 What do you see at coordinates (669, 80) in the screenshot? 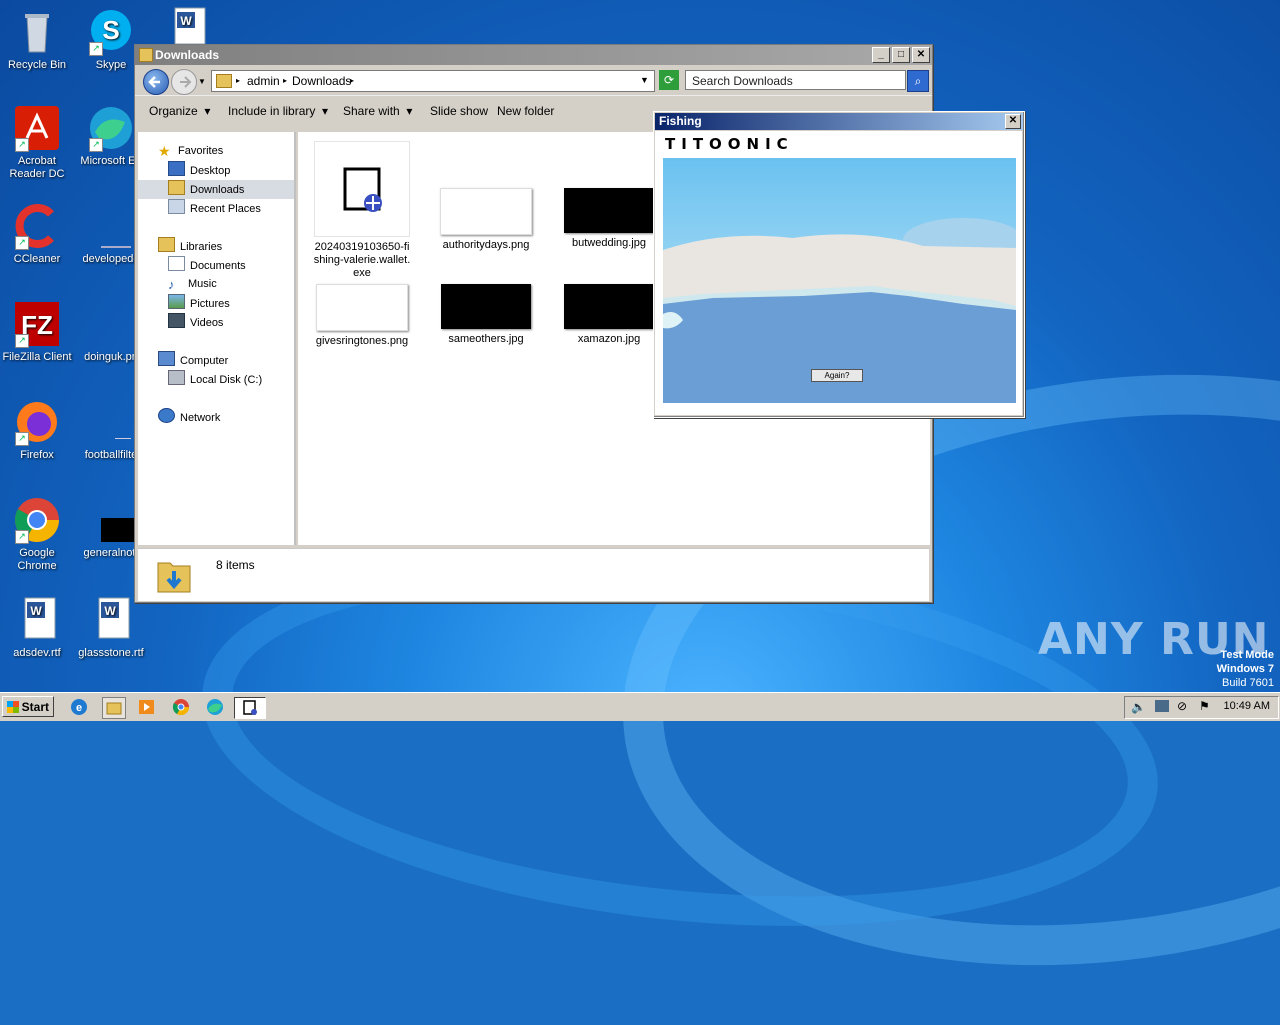
I see `refresh-button: ⟳` at bounding box center [669, 80].